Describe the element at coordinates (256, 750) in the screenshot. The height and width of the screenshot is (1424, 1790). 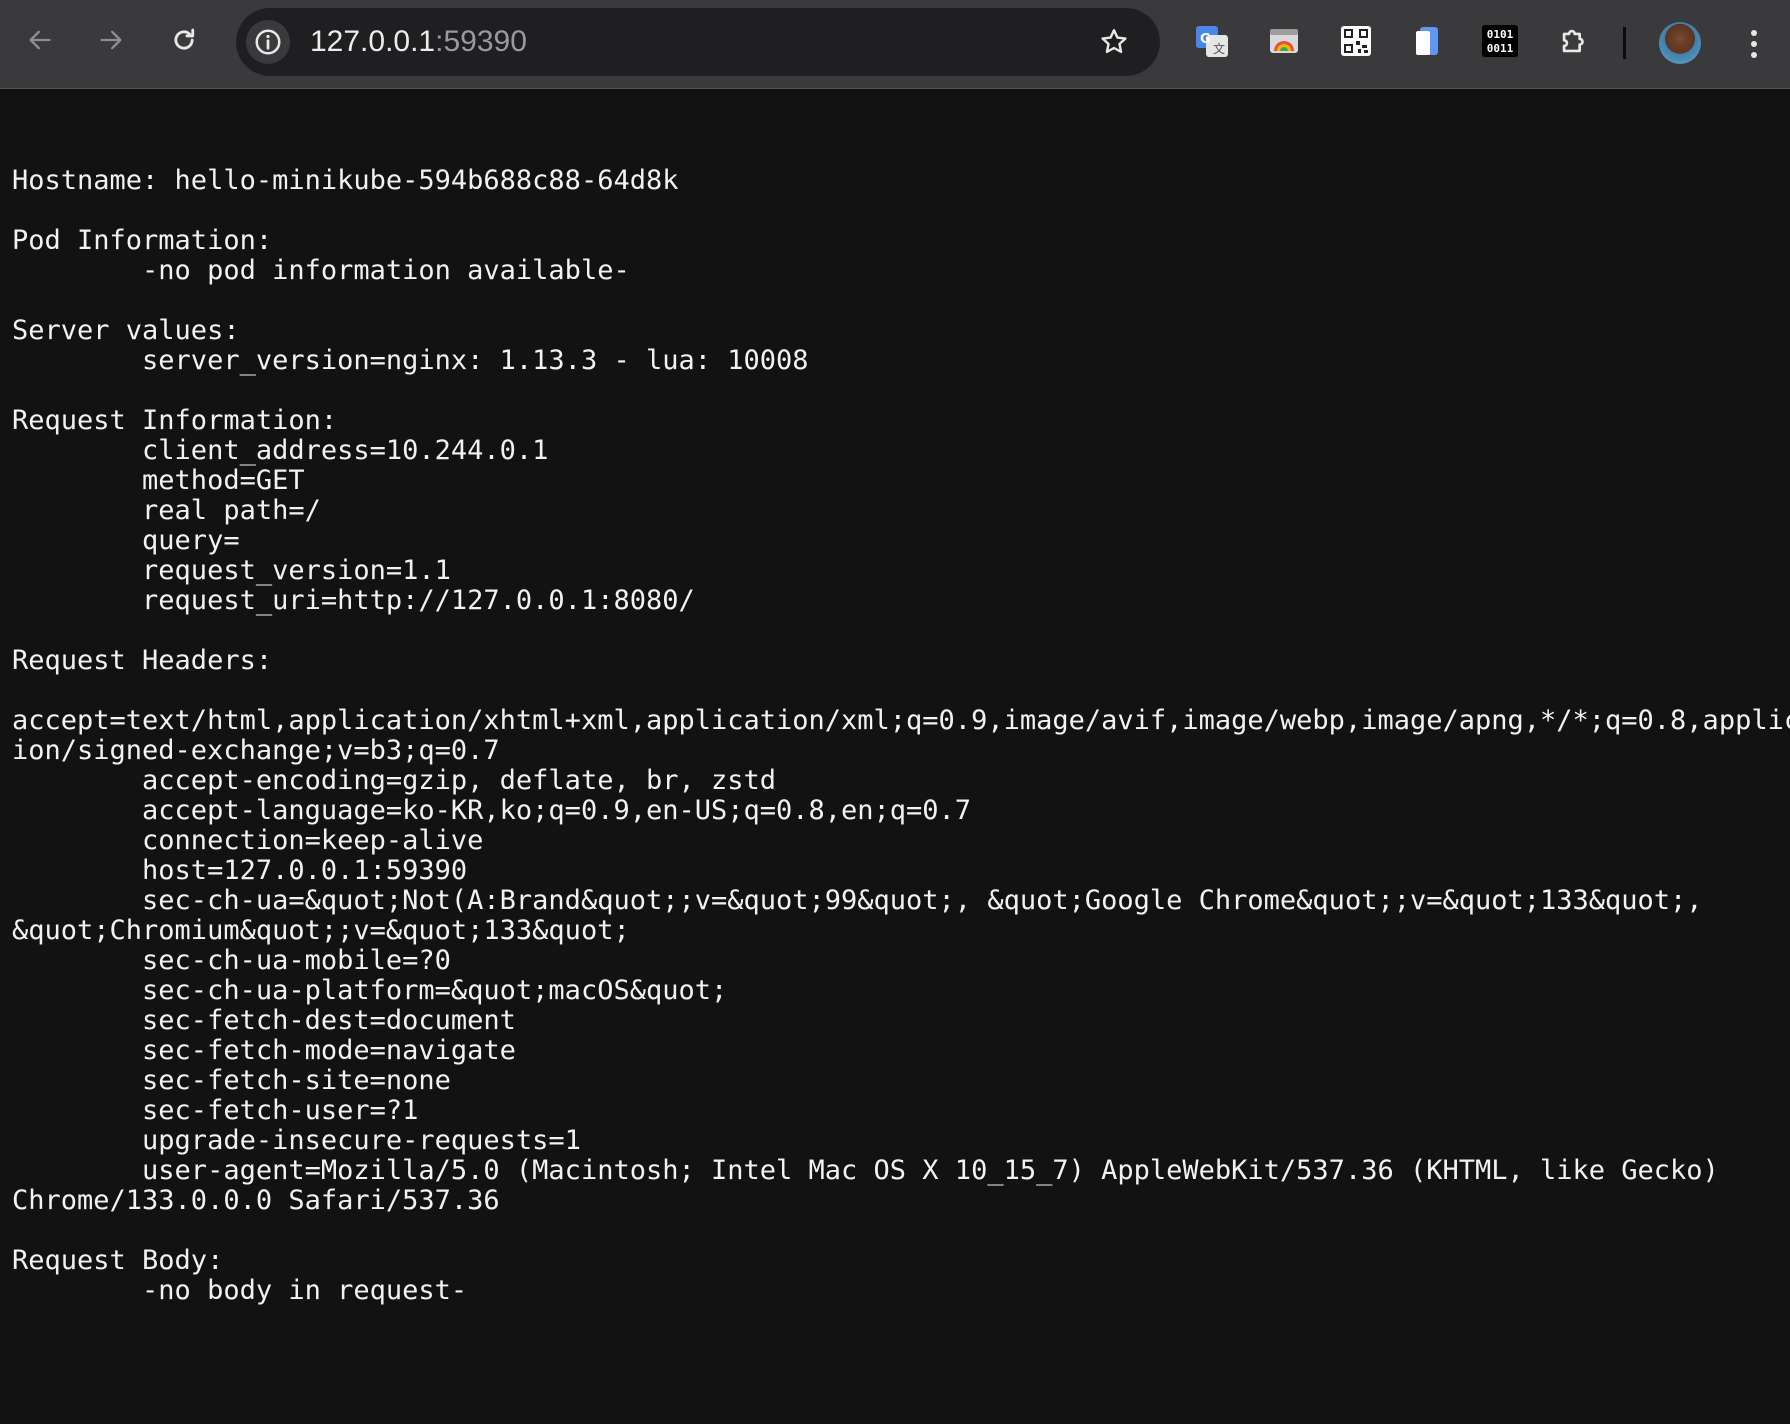
I see `output-line: ion/signed-exchange;v=b3;q=0.7` at that location.